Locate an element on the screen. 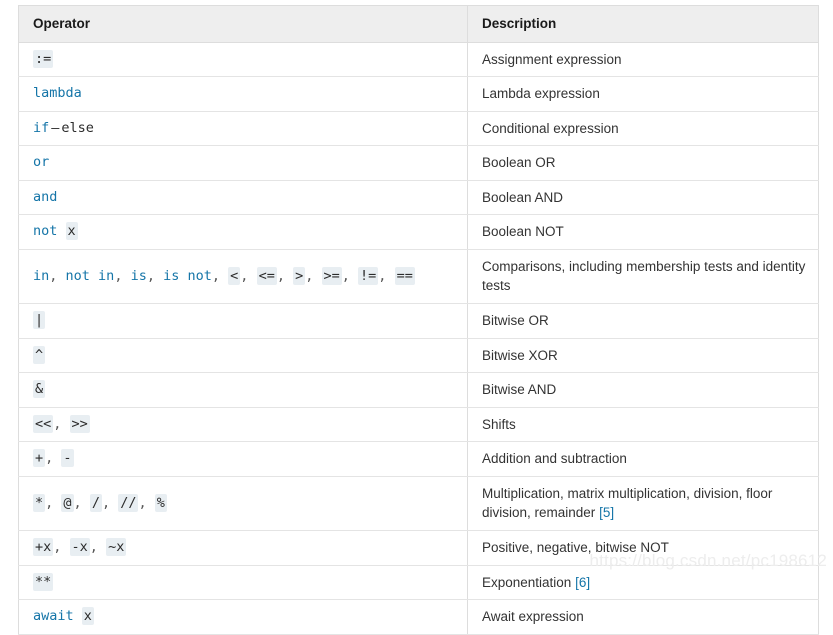 Image resolution: width=833 pixels, height=635 pixels. description-cell: Shifts is located at coordinates (643, 424).